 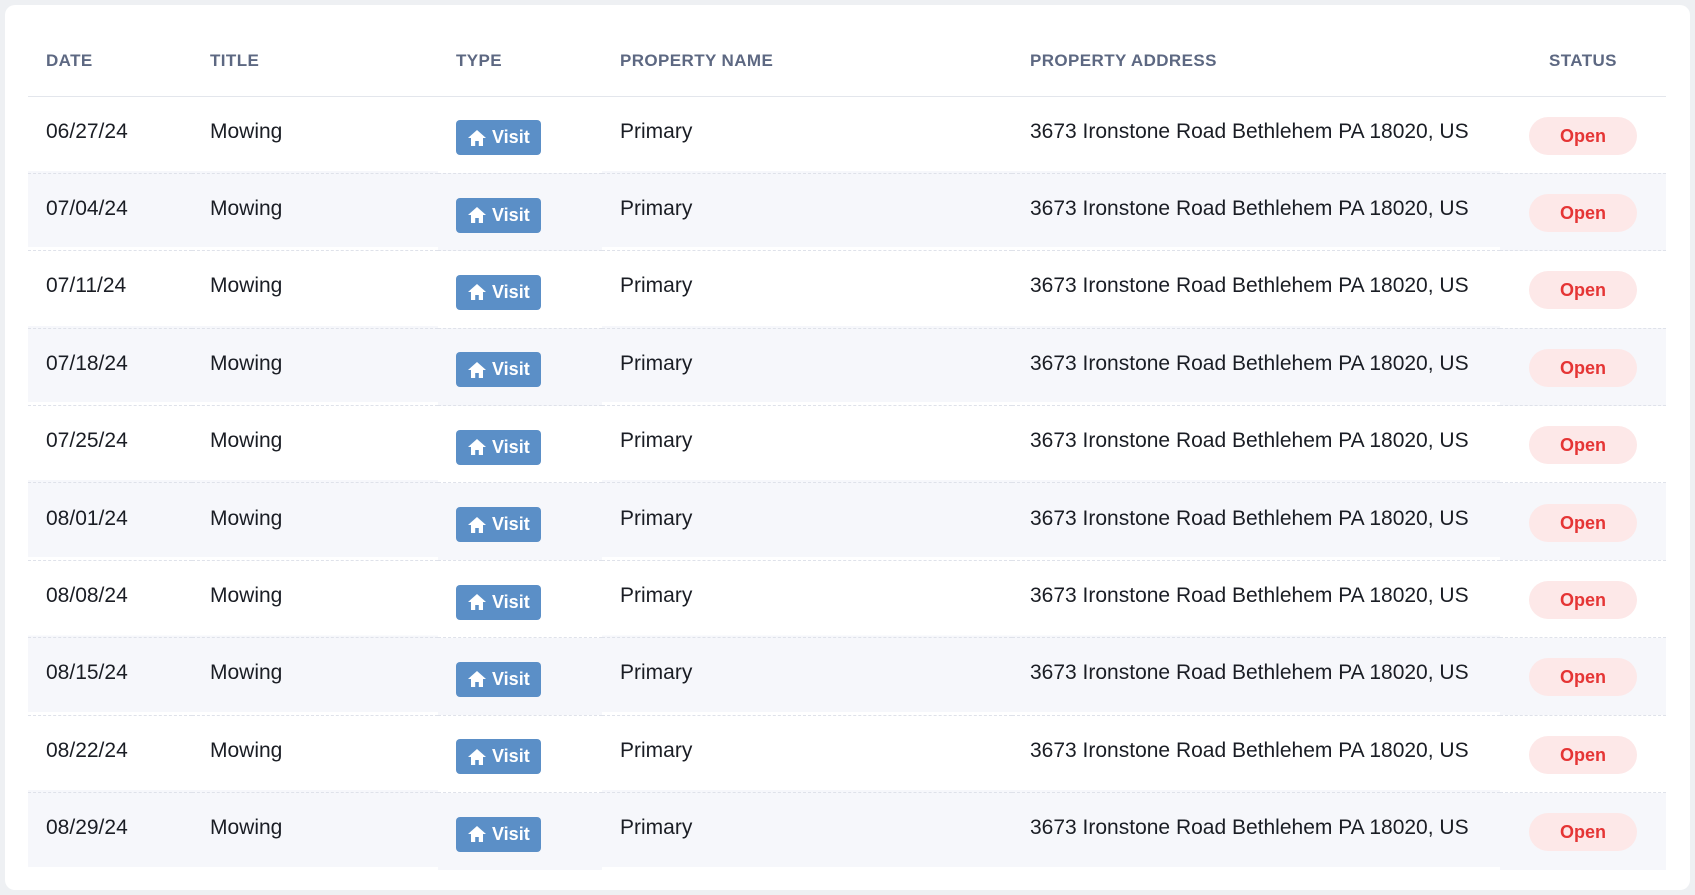 I want to click on date-cell: 07/18/24, so click(x=87, y=363).